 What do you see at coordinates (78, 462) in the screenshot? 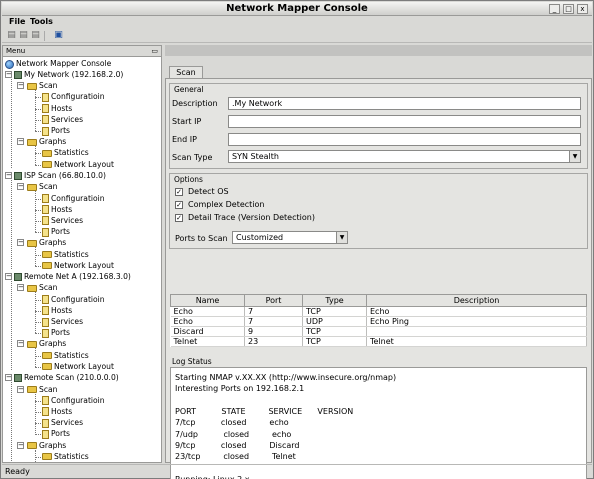
I see `tree-graph-item-3-1: Network Layout` at bounding box center [78, 462].